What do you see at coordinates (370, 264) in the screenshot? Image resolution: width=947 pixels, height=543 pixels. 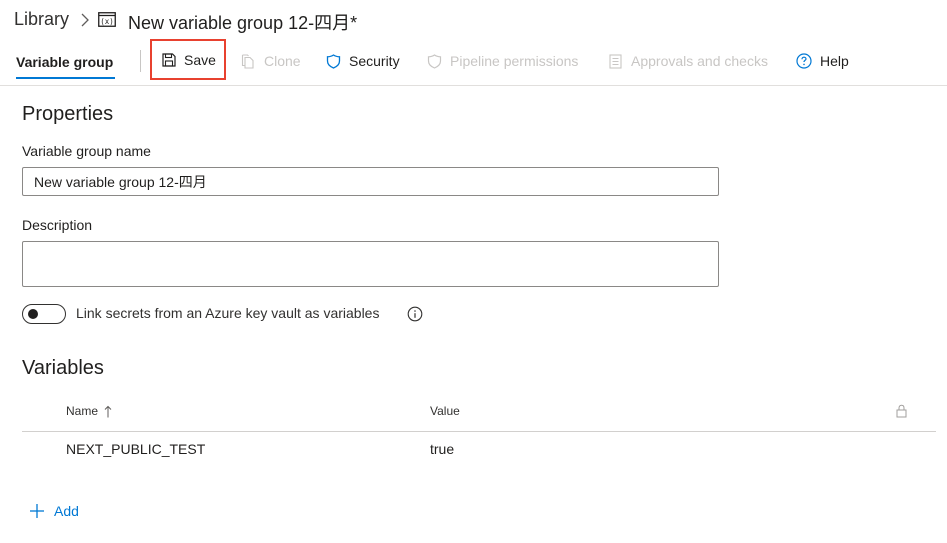 I see `description-input` at bounding box center [370, 264].